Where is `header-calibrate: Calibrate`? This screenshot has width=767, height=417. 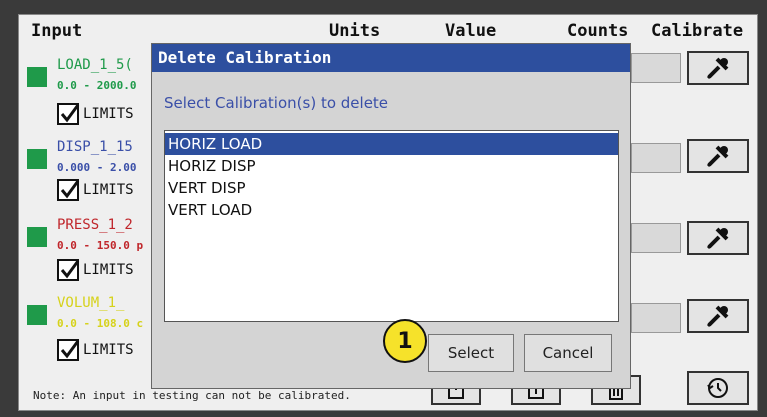
header-calibrate: Calibrate is located at coordinates (697, 31).